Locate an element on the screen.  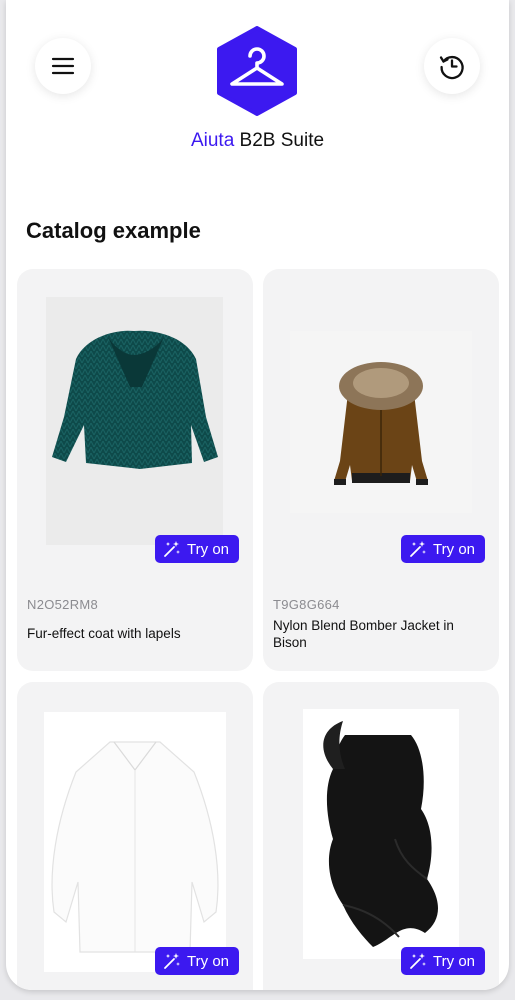
history-clock-icon is located at coordinates (451, 67).